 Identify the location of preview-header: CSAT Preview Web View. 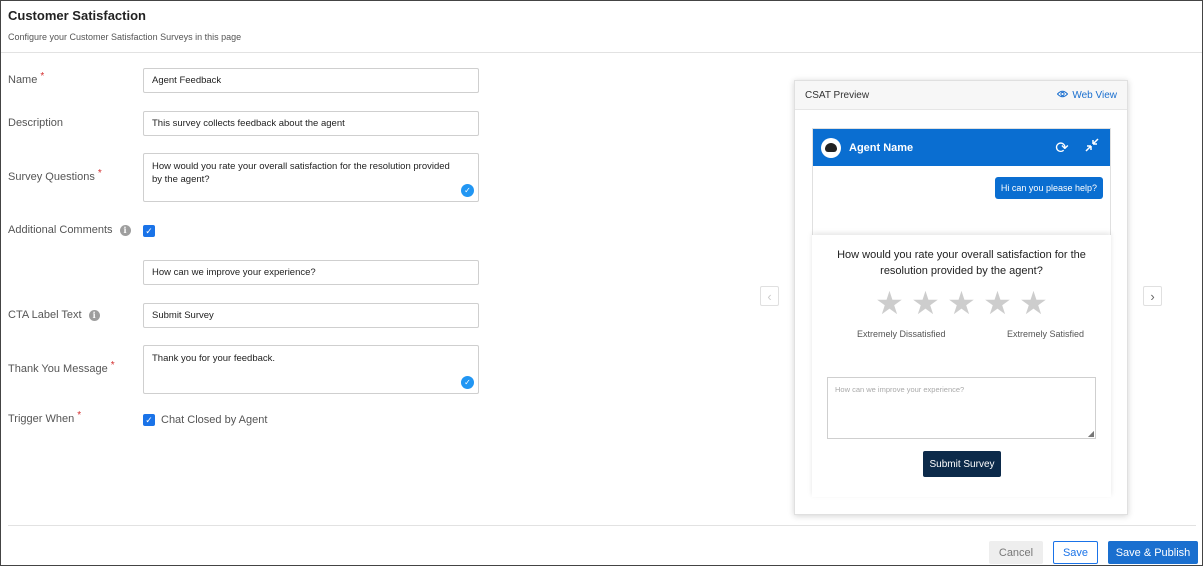
(961, 95).